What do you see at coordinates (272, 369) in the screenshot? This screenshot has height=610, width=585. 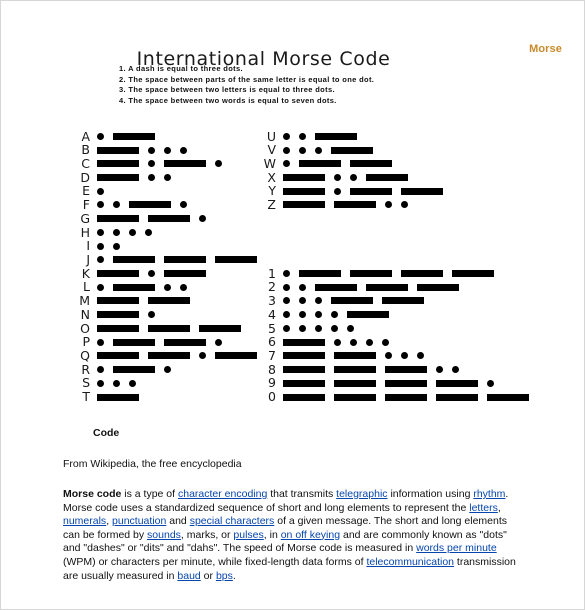 I see `morse-character-label: 8` at bounding box center [272, 369].